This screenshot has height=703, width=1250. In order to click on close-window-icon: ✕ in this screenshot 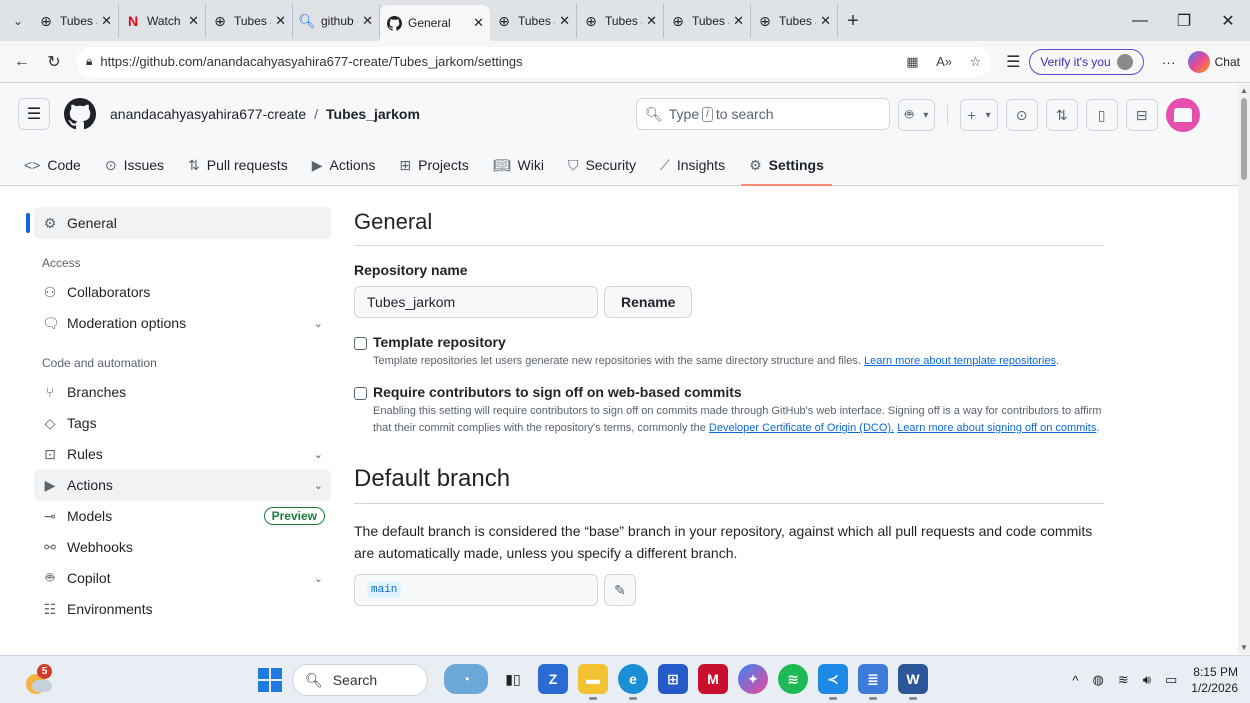, I will do `click(1228, 20)`.